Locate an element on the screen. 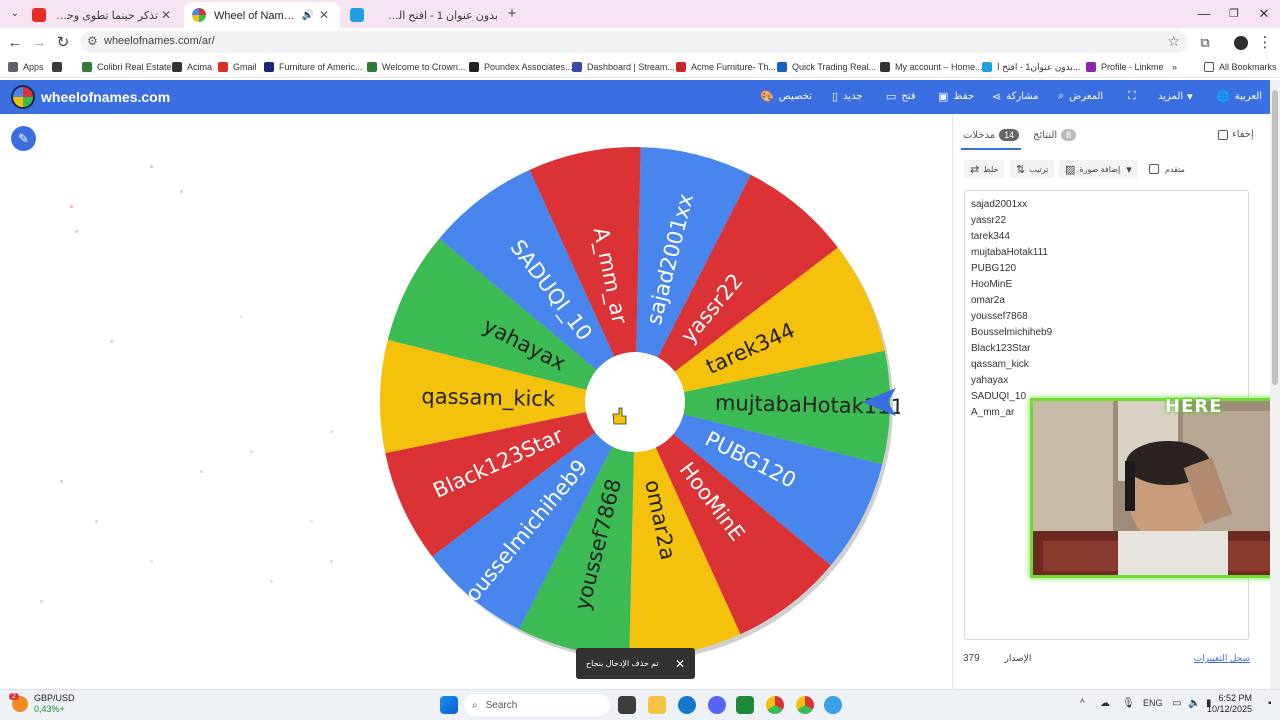 The height and width of the screenshot is (720, 1280). tab-entries: مدخلات 14 is located at coordinates (993, 135).